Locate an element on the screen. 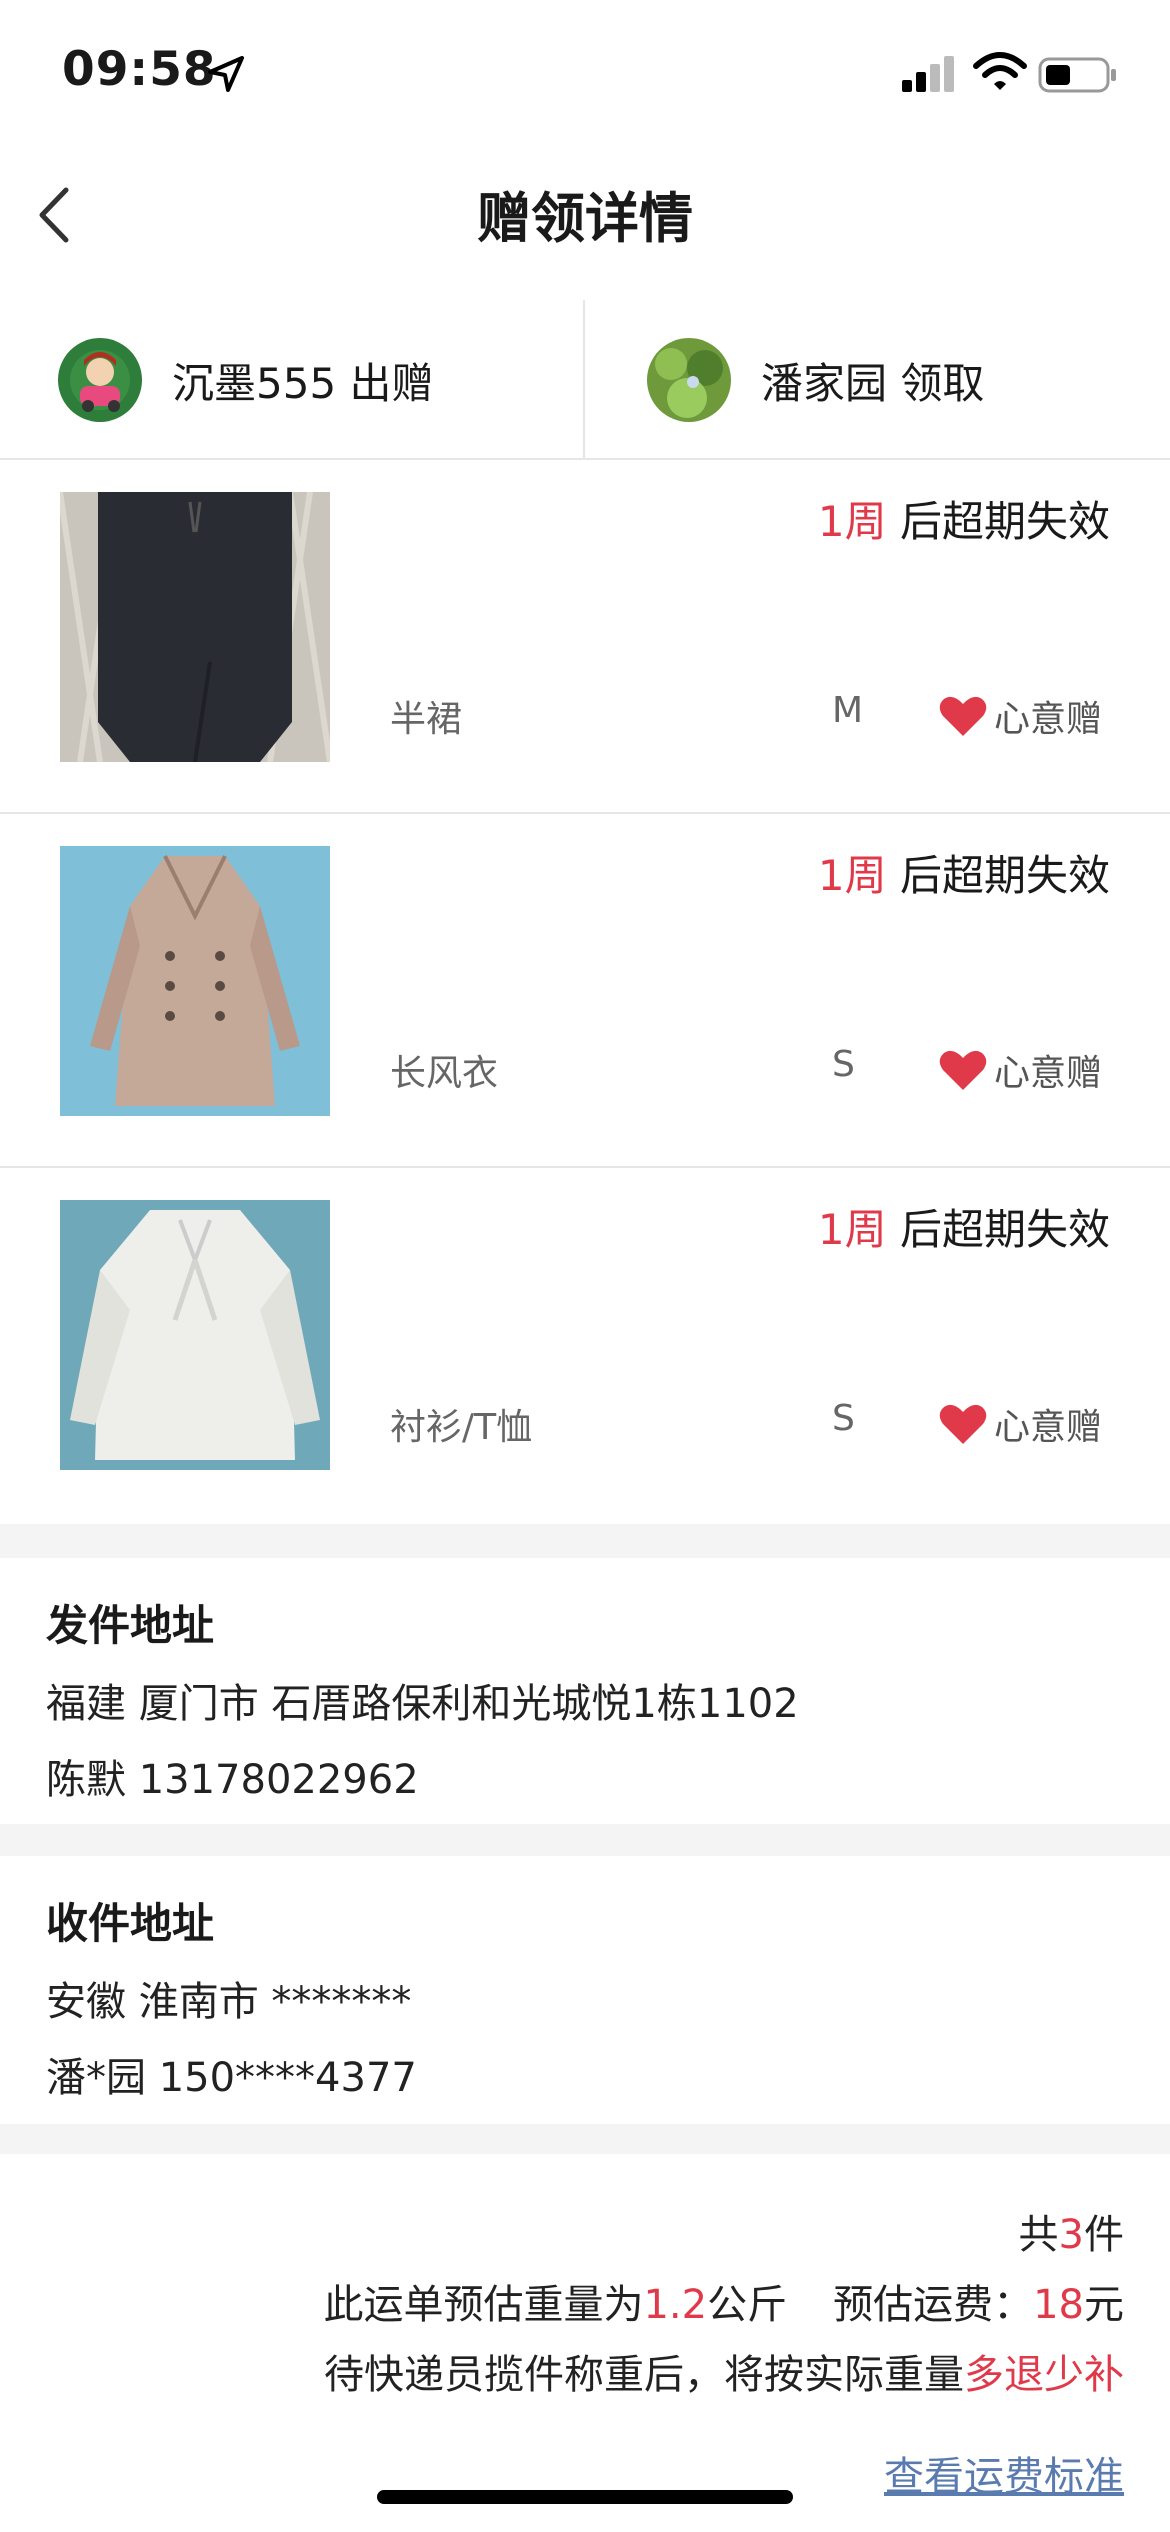  nav-bar: 赠领详情 is located at coordinates (585, 220).